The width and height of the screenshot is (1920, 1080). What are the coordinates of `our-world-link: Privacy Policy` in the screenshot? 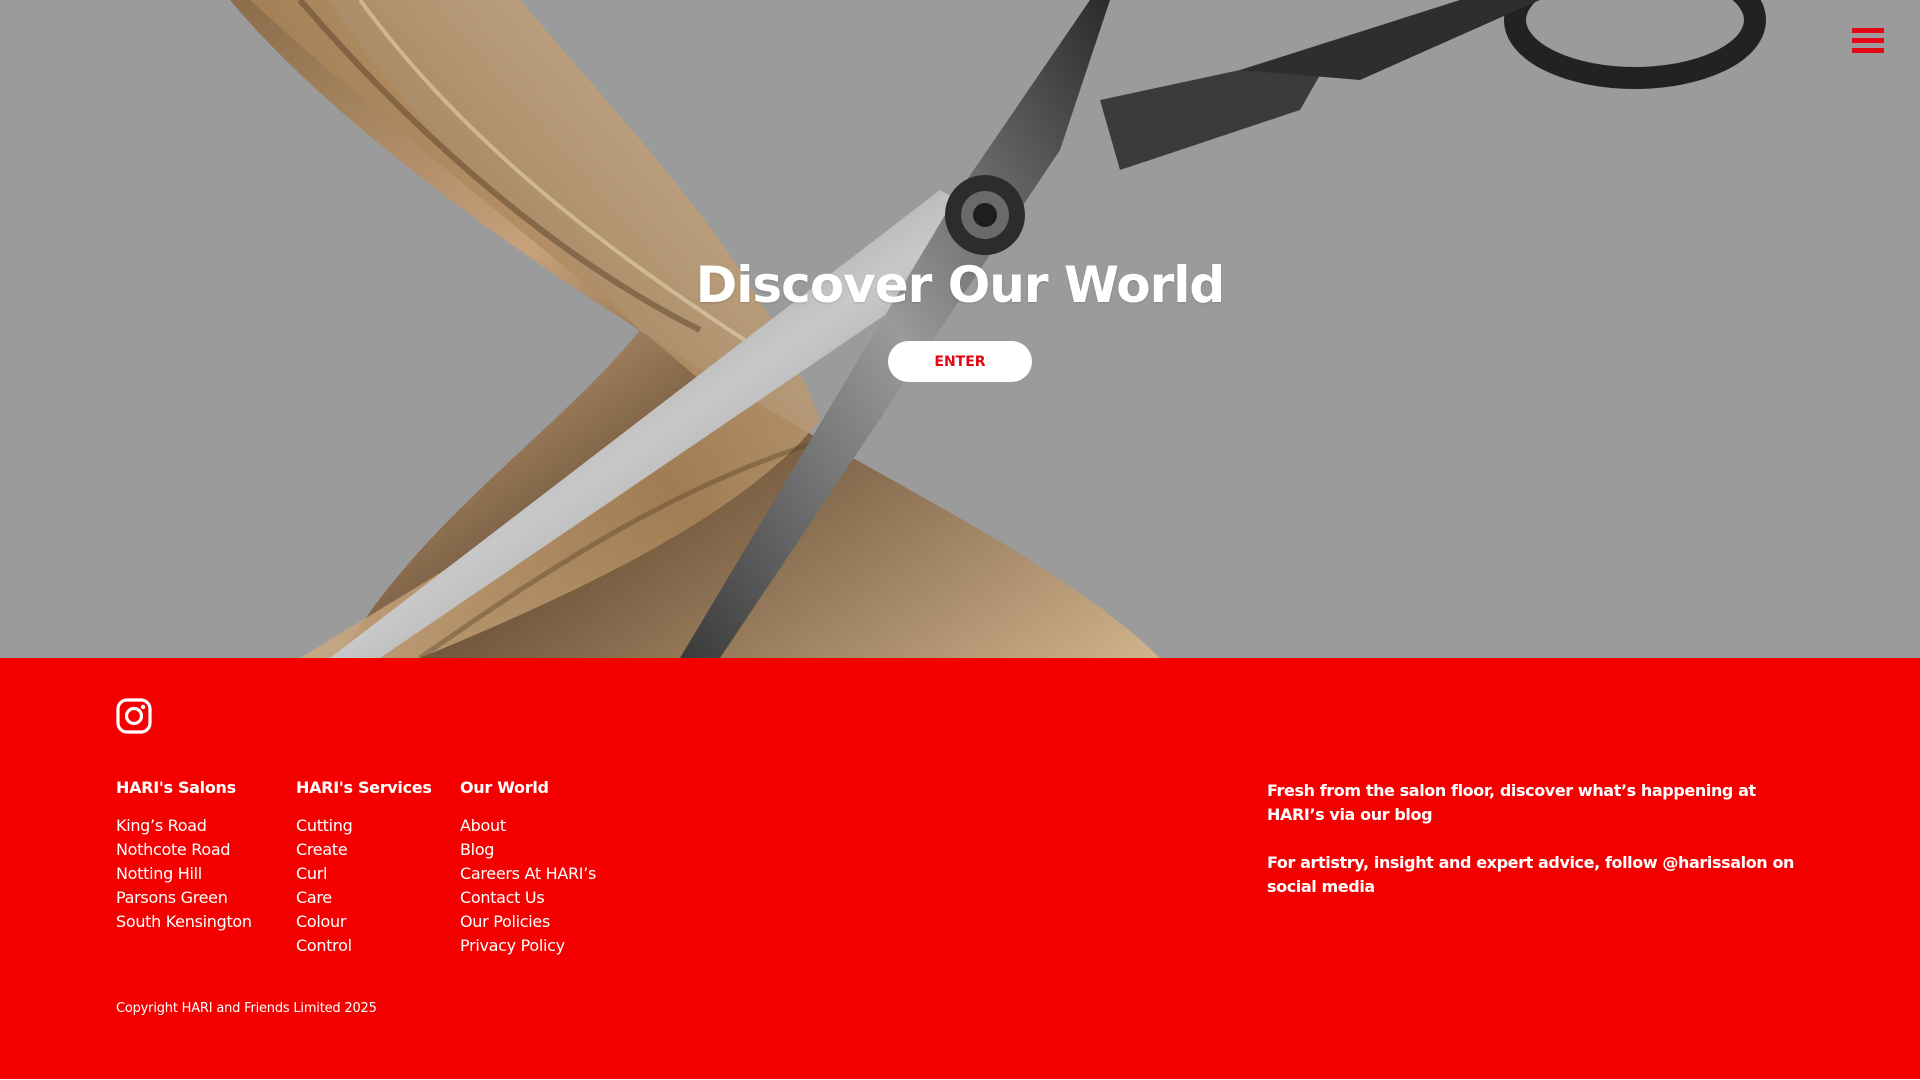 It's located at (528, 946).